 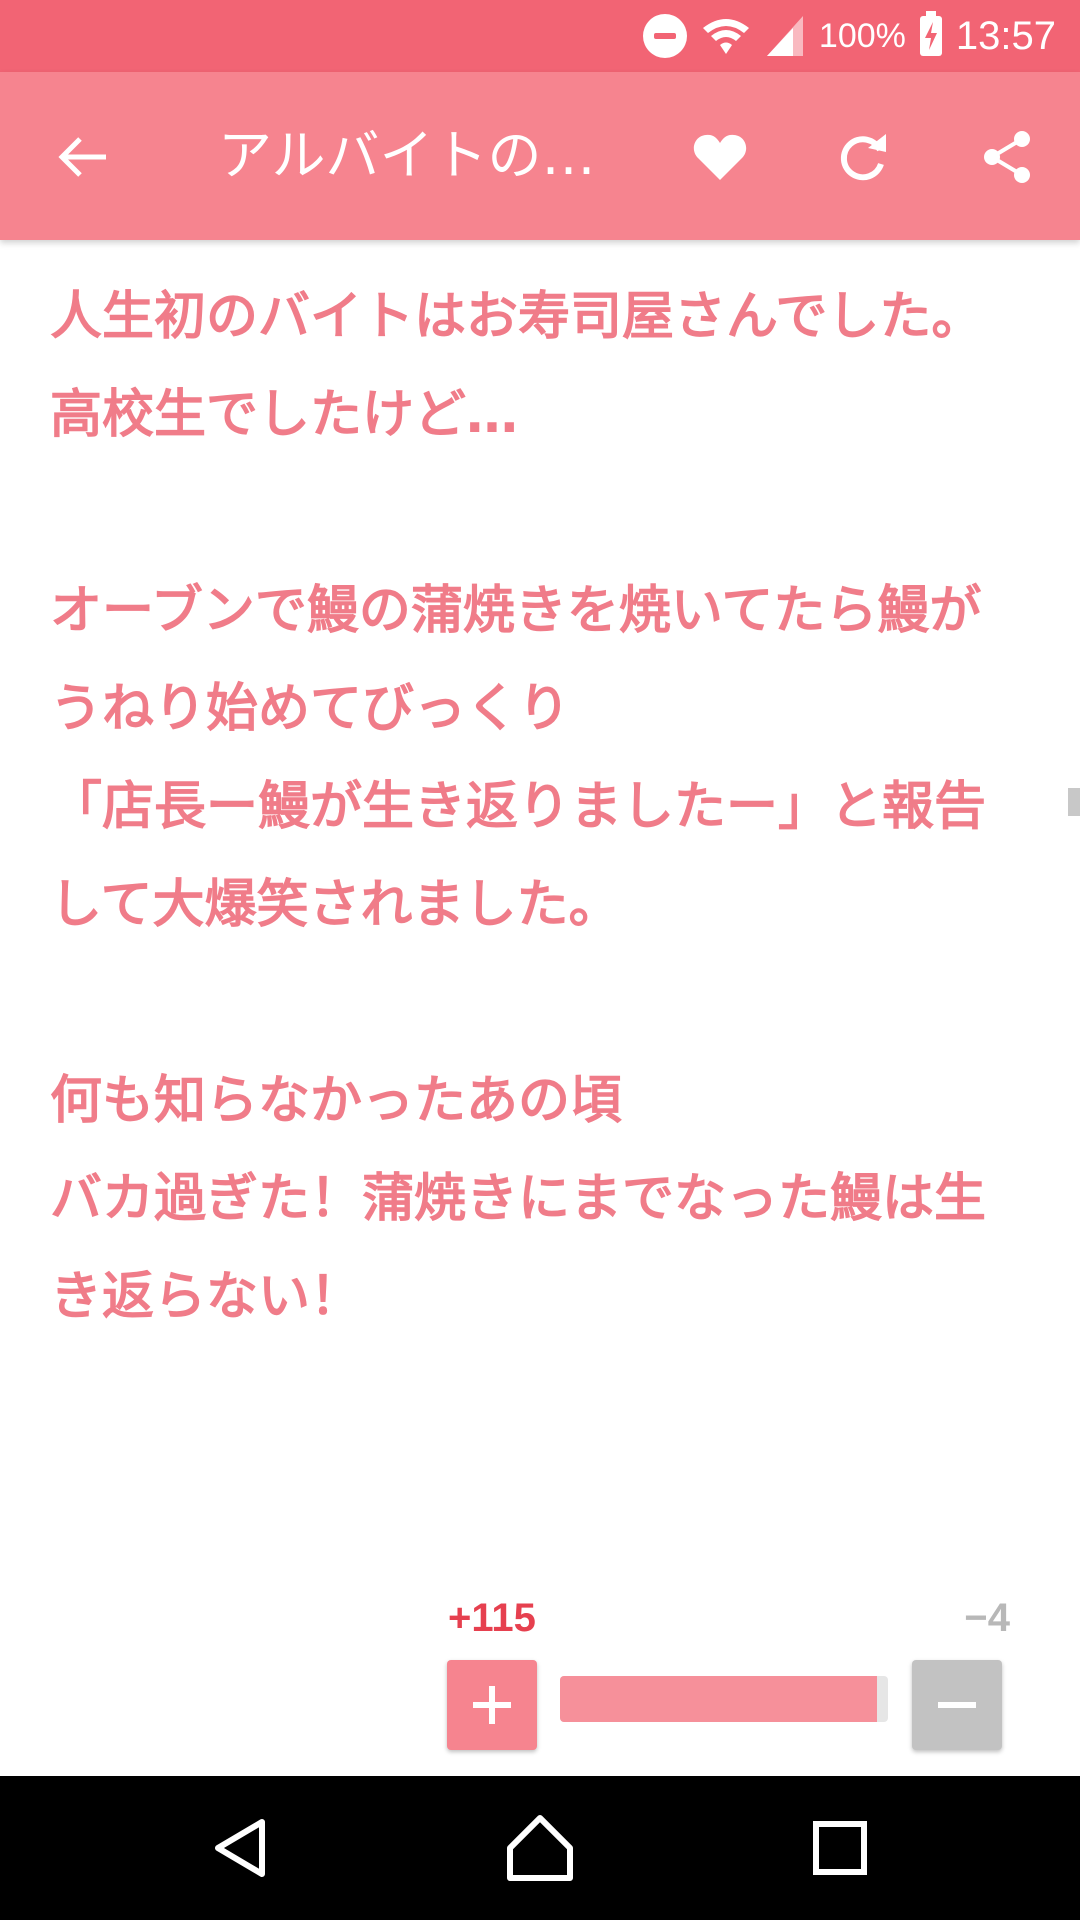 I want to click on refresh-icon, so click(x=863, y=157).